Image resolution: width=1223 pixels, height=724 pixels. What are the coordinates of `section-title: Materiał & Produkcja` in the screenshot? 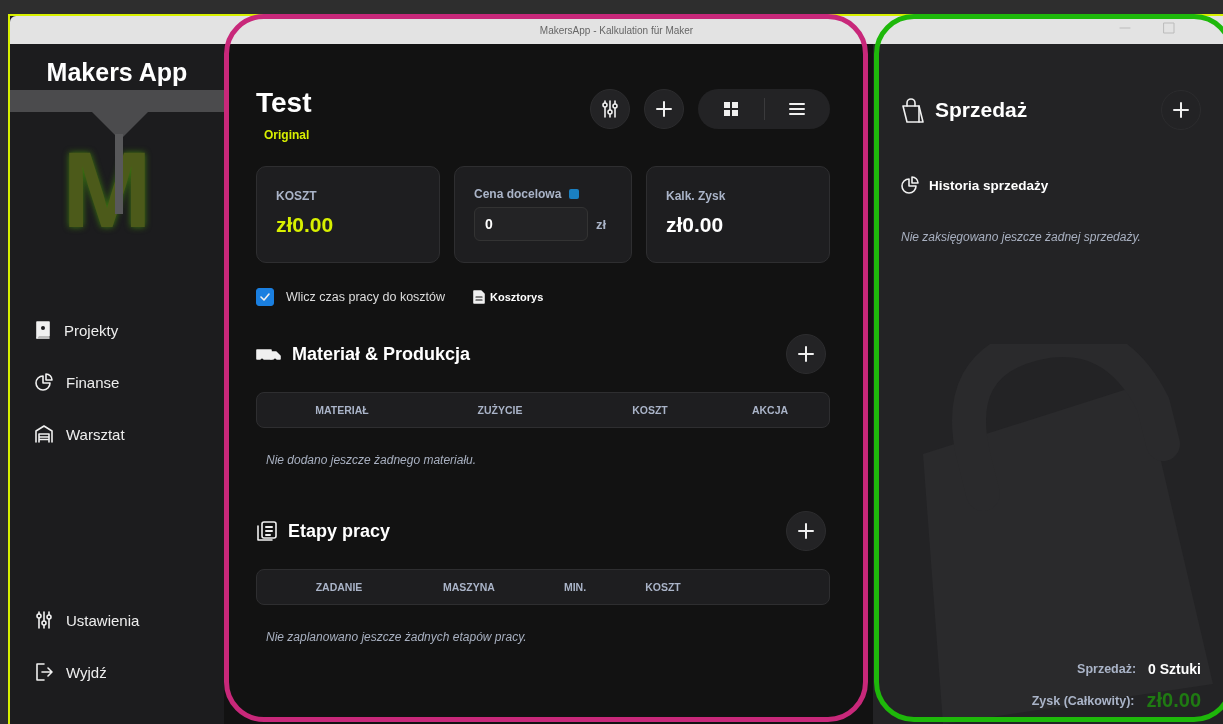 It's located at (381, 354).